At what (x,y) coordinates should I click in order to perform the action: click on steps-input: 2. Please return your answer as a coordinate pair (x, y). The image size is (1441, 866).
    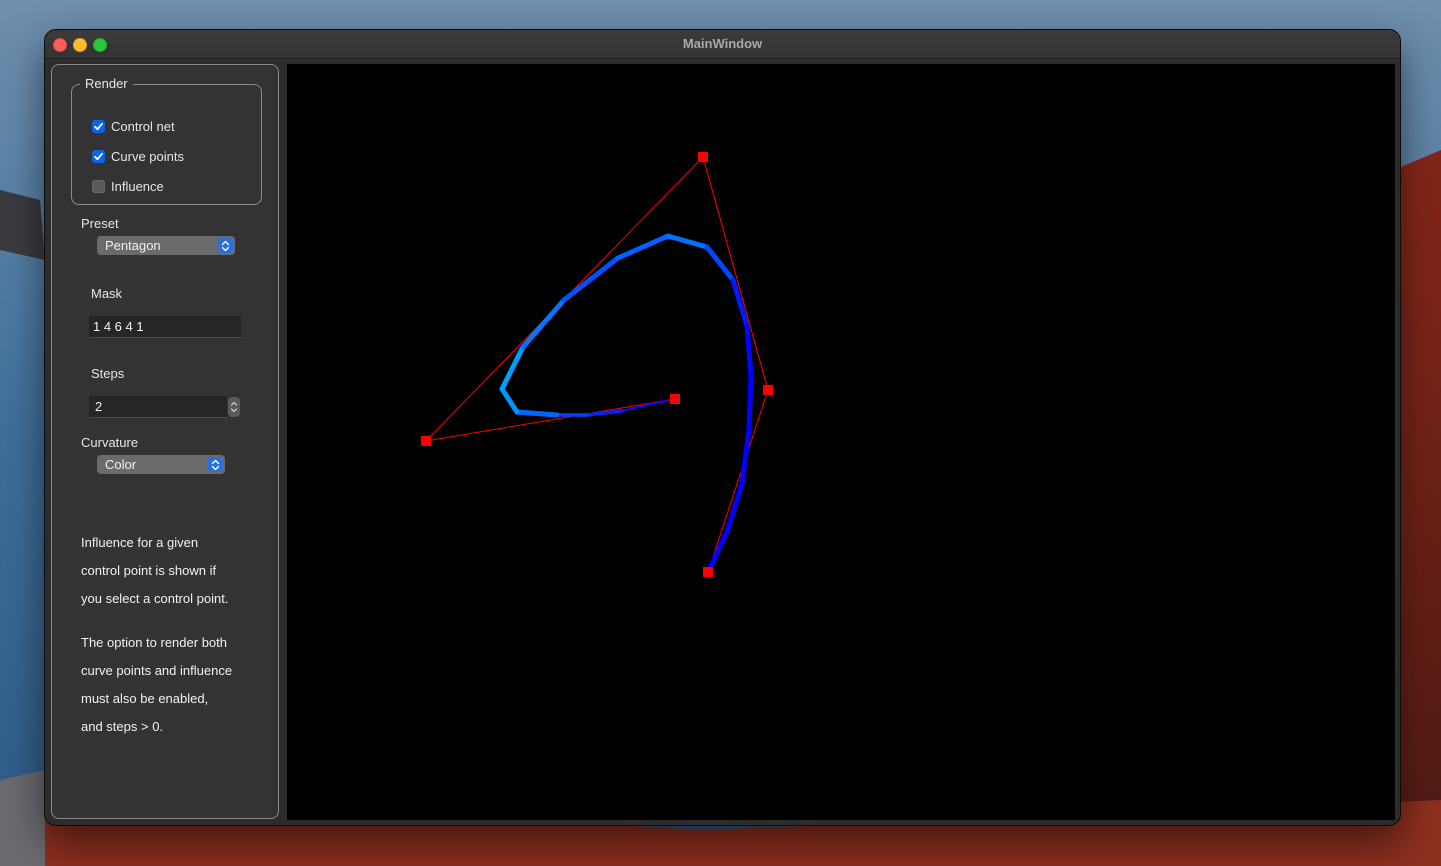
    Looking at the image, I should click on (158, 407).